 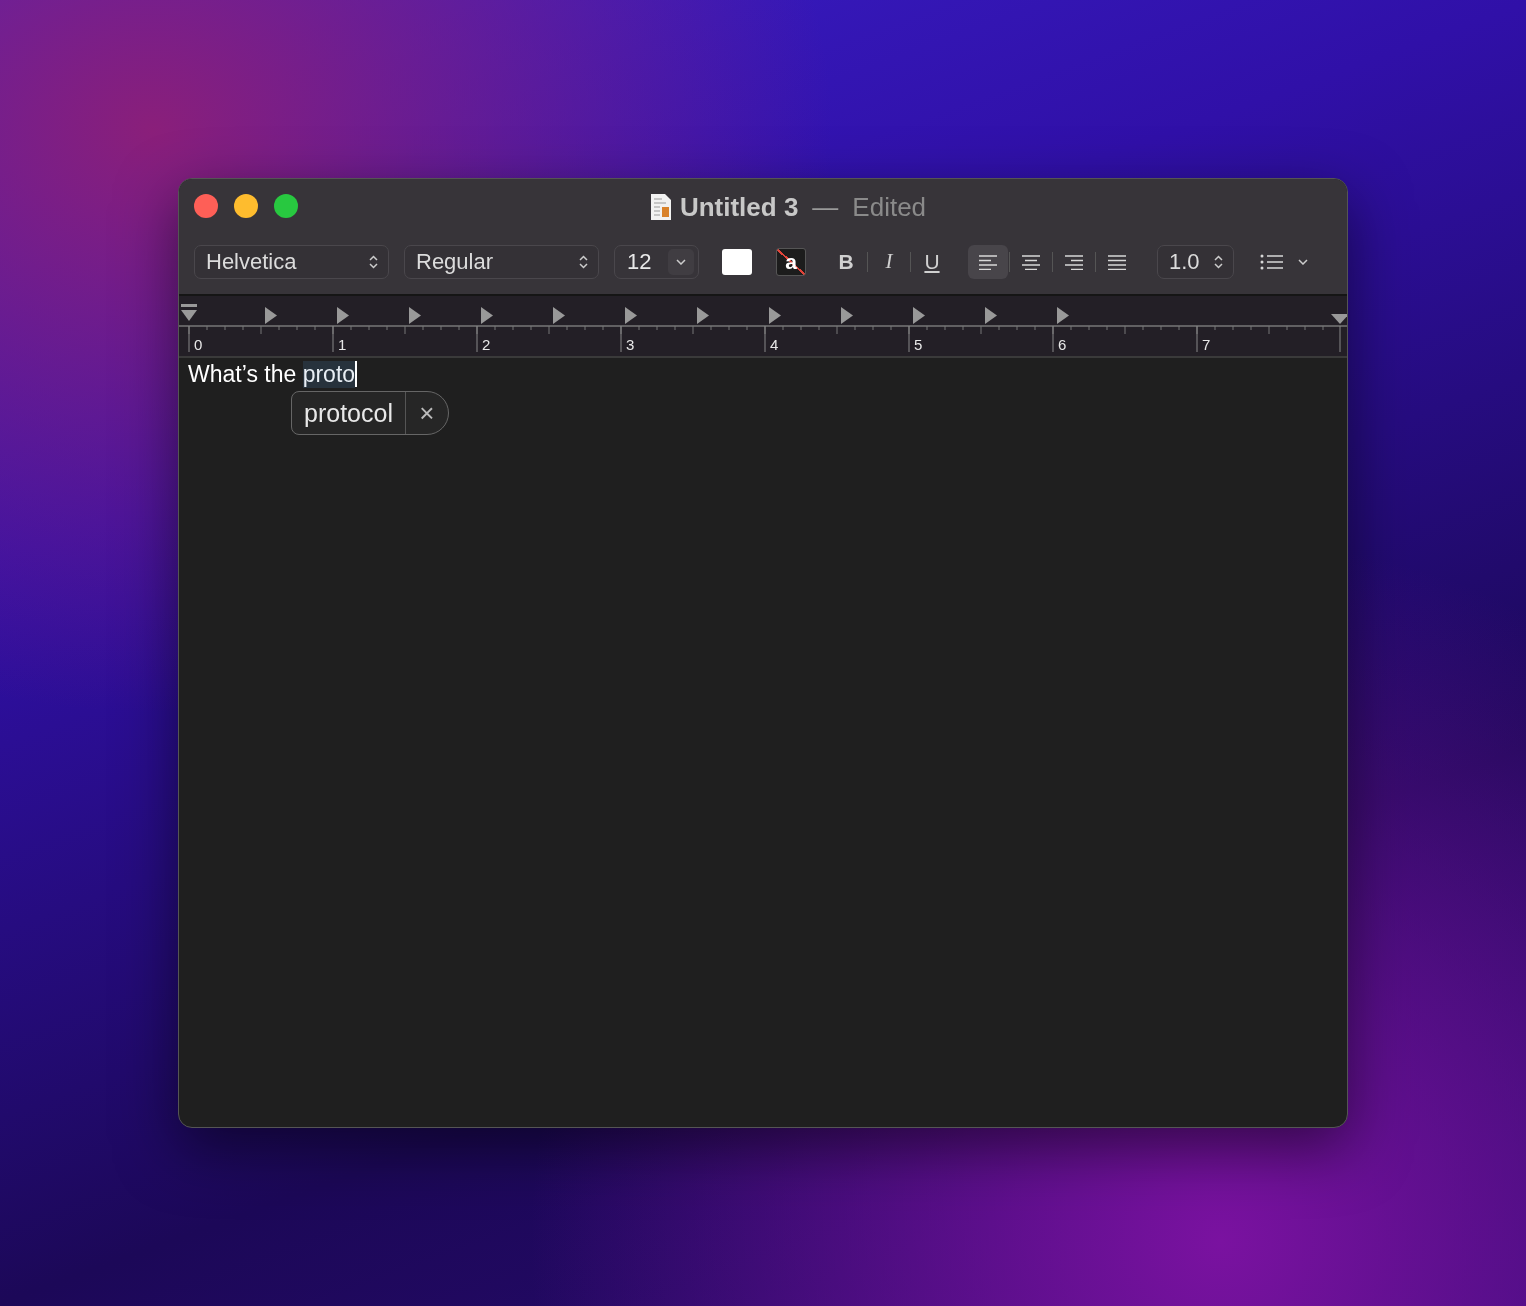 What do you see at coordinates (342, 344) in the screenshot?
I see `ruler-number: 1` at bounding box center [342, 344].